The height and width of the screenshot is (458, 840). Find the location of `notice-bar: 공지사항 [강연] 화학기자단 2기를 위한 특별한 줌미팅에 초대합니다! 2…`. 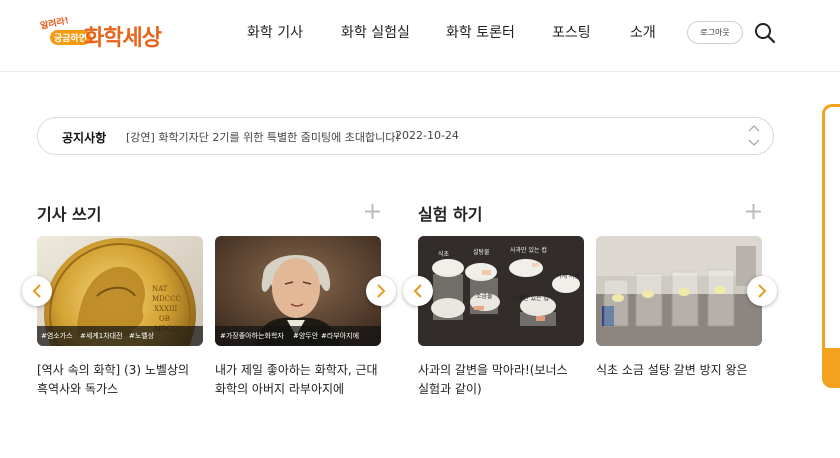

notice-bar: 공지사항 [강연] 화학기자단 2기를 위한 특별한 줌미팅에 초대합니다! 2… is located at coordinates (405, 136).